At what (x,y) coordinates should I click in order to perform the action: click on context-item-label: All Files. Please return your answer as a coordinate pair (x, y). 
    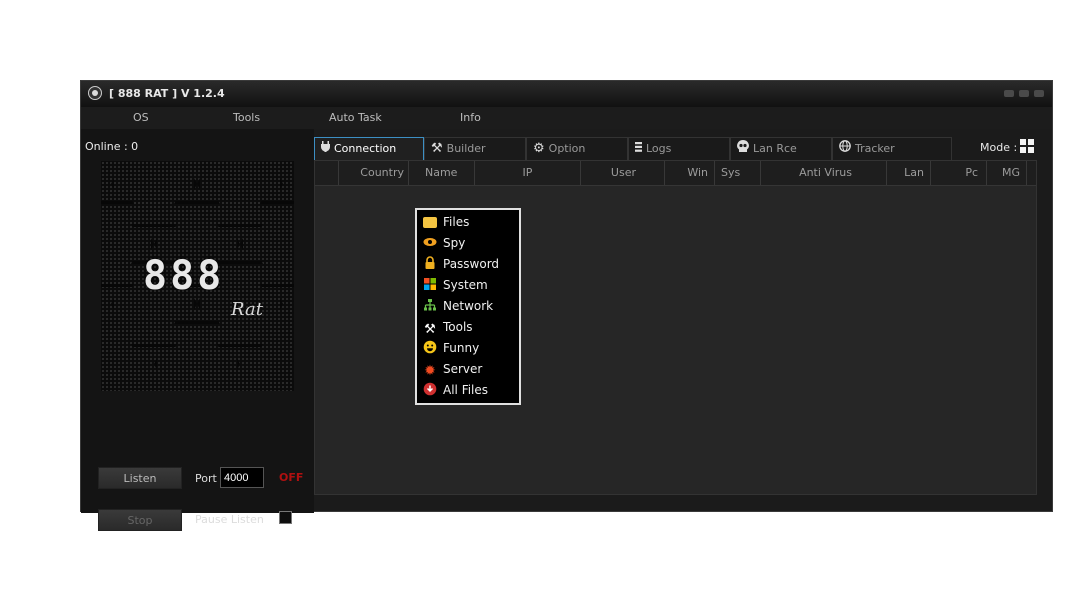
    Looking at the image, I should click on (466, 390).